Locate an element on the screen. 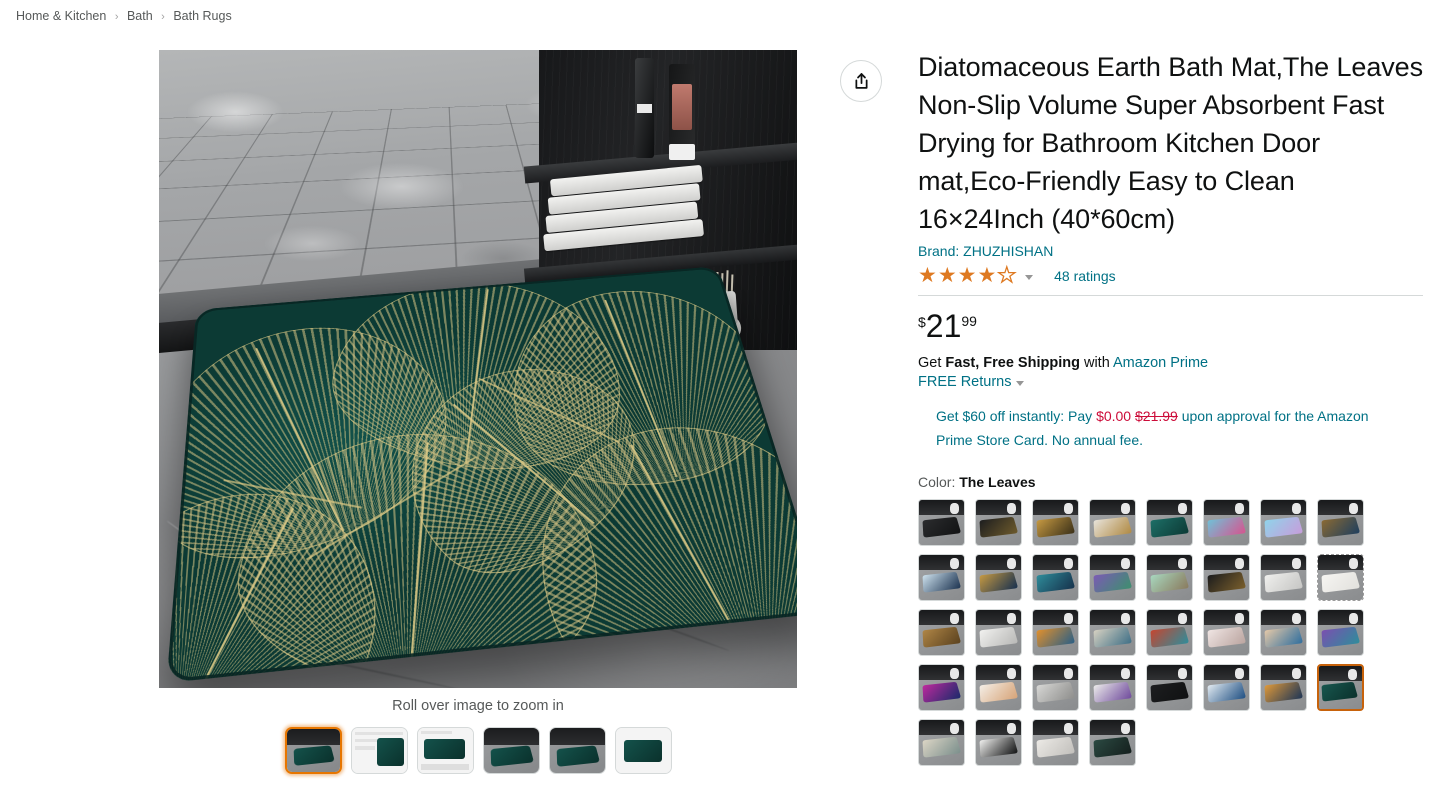 The height and width of the screenshot is (804, 1438). share-button is located at coordinates (861, 81).